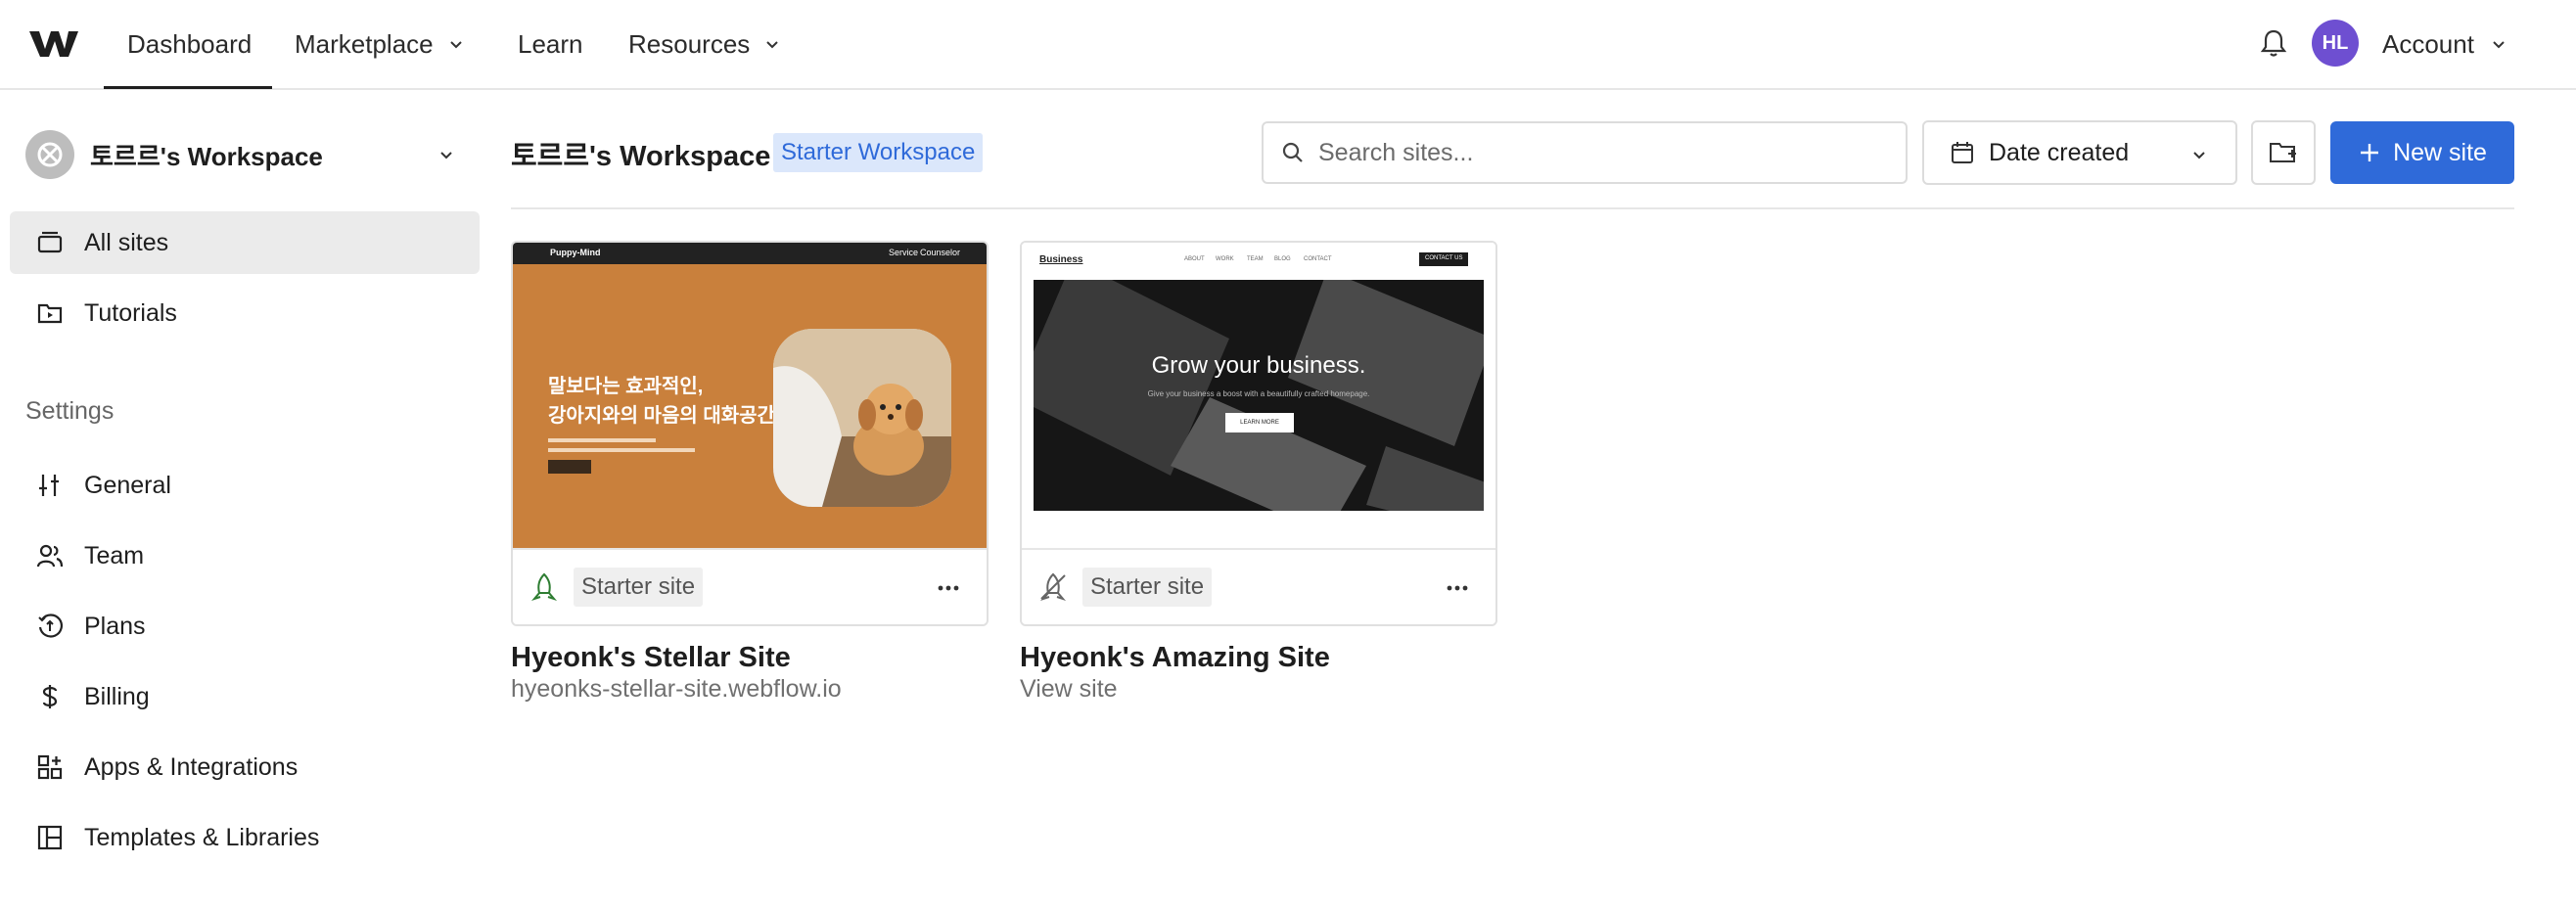 This screenshot has width=2576, height=910. I want to click on sidebar-item-plans: Plans, so click(245, 626).